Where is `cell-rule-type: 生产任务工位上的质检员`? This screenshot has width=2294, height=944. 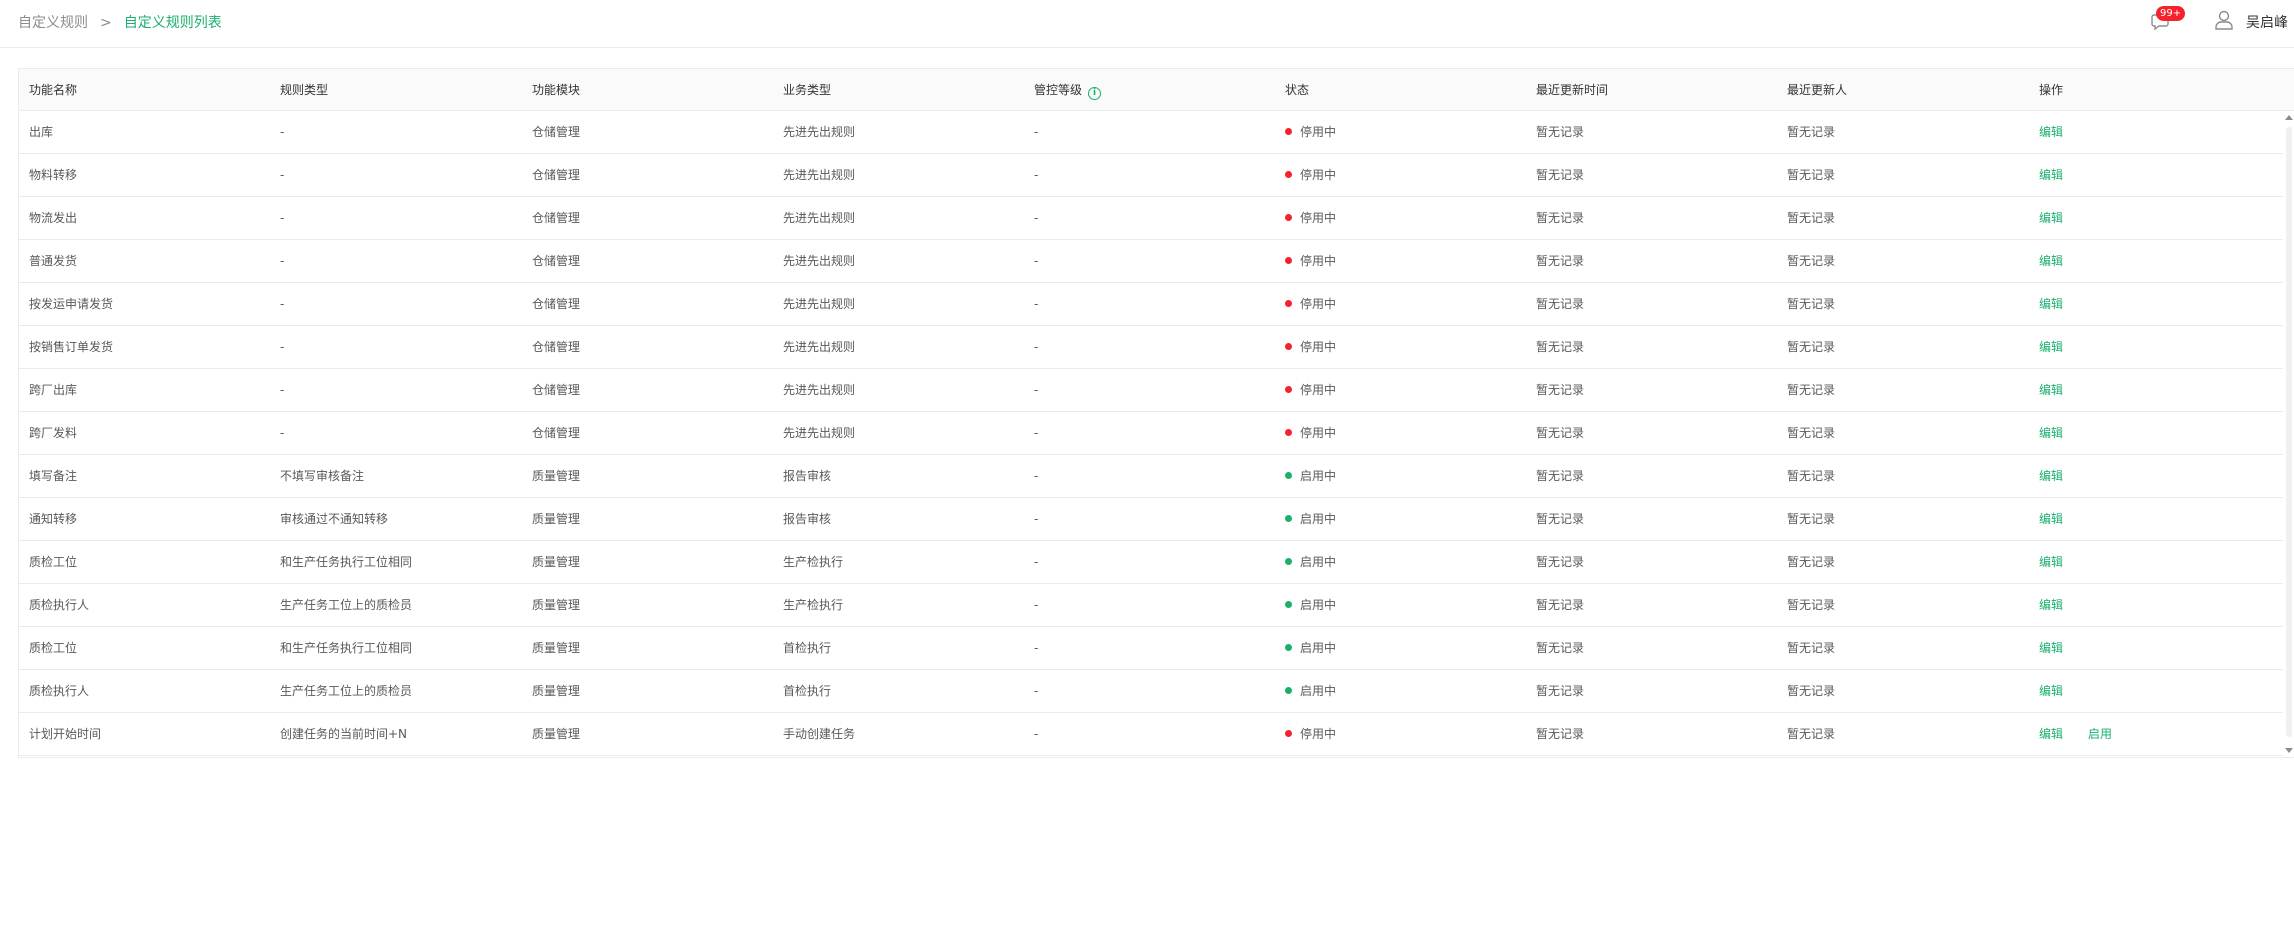 cell-rule-type: 生产任务工位上的质检员 is located at coordinates (346, 691).